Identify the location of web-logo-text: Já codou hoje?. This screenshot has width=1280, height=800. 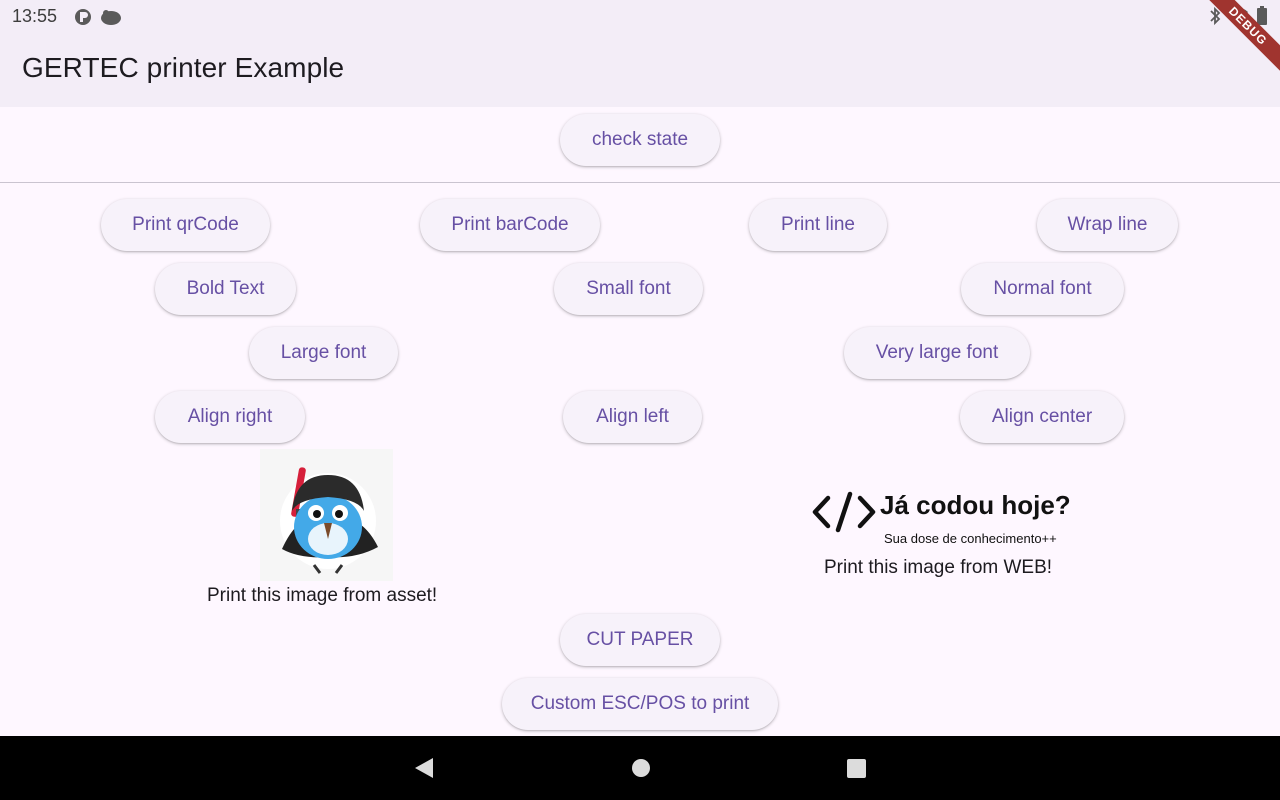
(975, 505).